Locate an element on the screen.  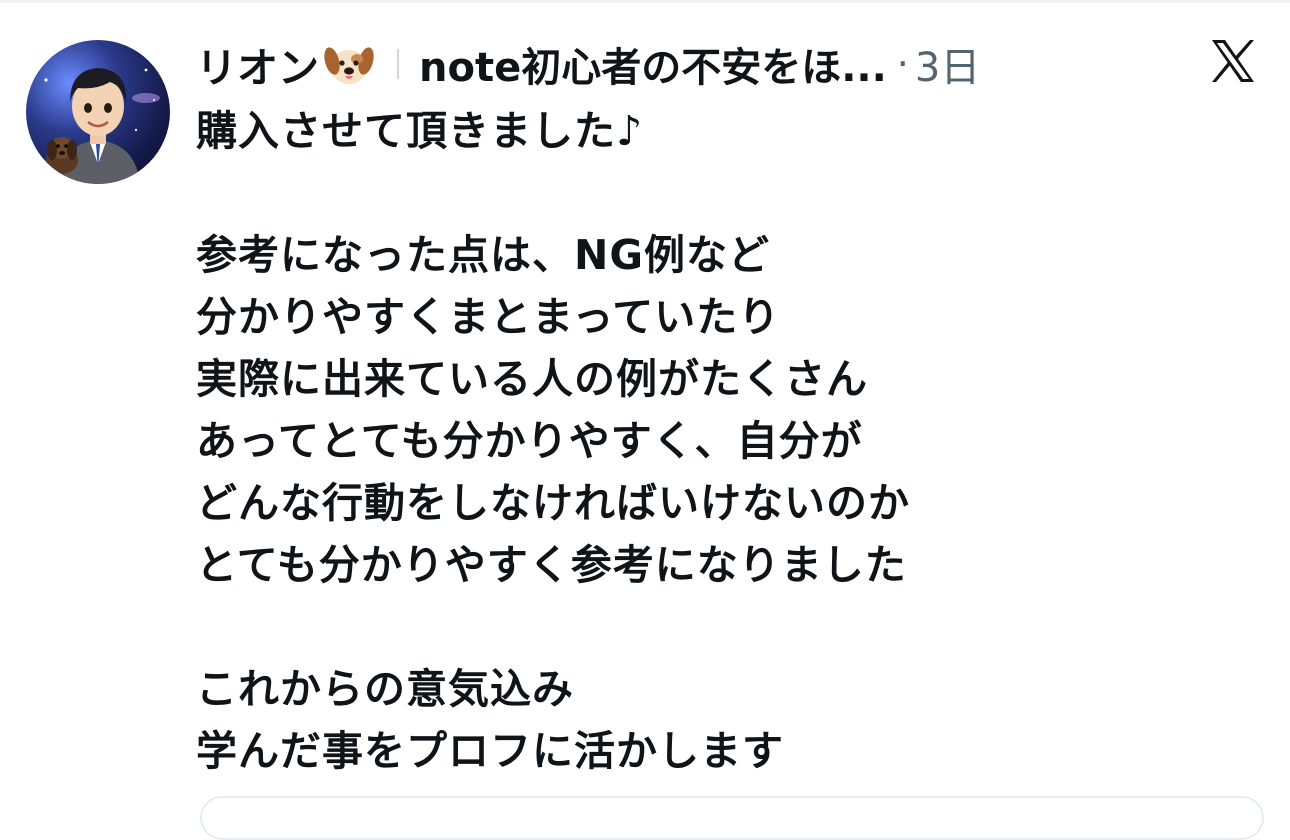
post-line: 学んだ事をプロフに活かします is located at coordinates (490, 751).